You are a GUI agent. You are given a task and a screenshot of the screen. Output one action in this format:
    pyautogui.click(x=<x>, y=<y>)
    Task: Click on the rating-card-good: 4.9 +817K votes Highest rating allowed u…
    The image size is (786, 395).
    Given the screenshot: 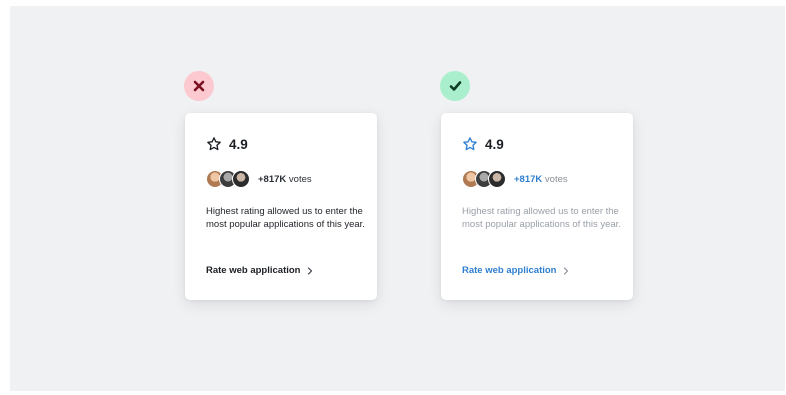 What is the action you would take?
    pyautogui.click(x=537, y=206)
    